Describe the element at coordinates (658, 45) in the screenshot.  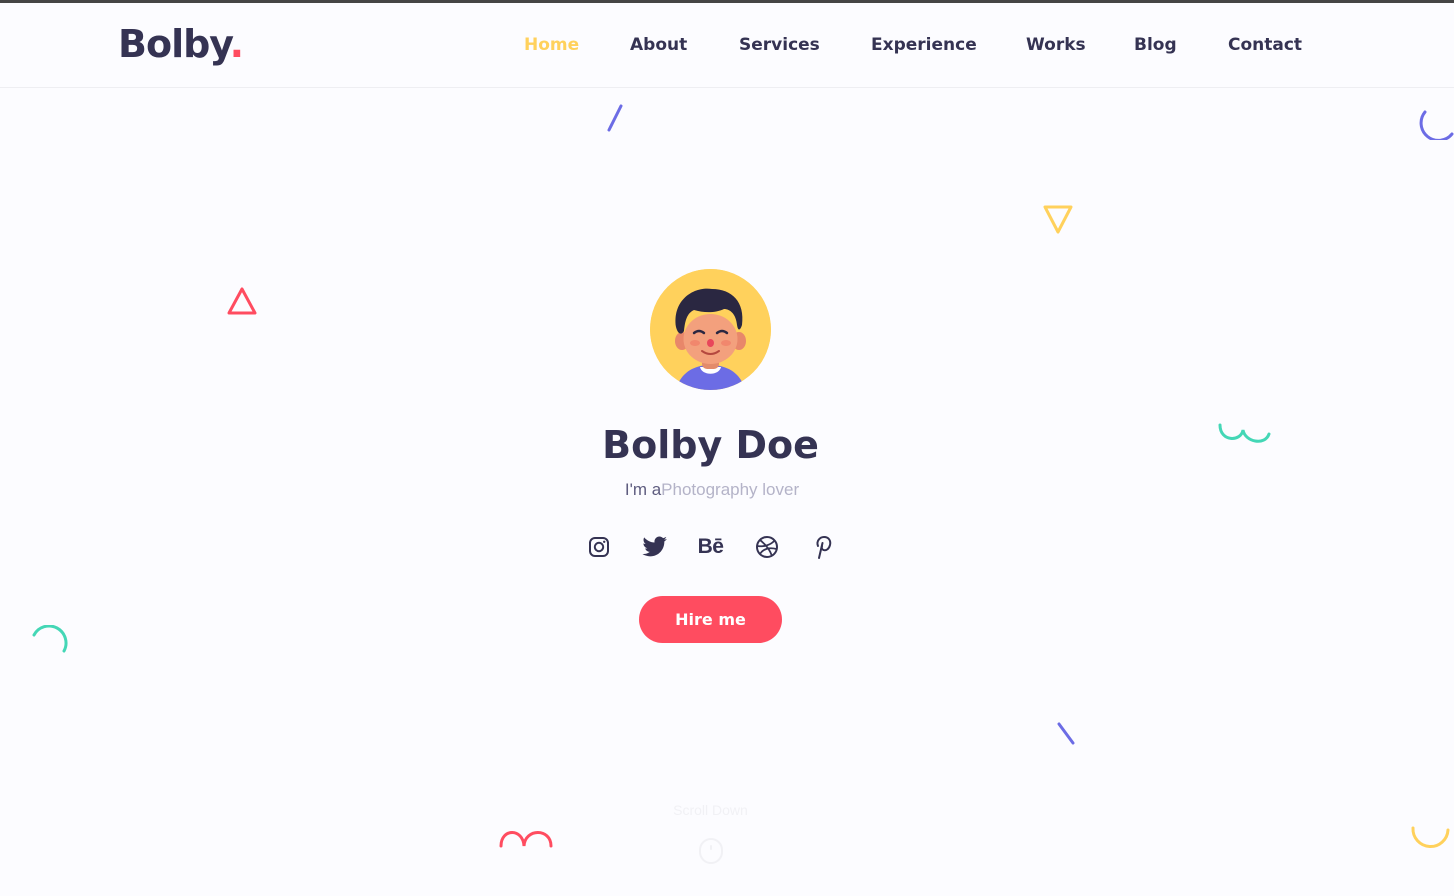
I see `nav-about: About` at that location.